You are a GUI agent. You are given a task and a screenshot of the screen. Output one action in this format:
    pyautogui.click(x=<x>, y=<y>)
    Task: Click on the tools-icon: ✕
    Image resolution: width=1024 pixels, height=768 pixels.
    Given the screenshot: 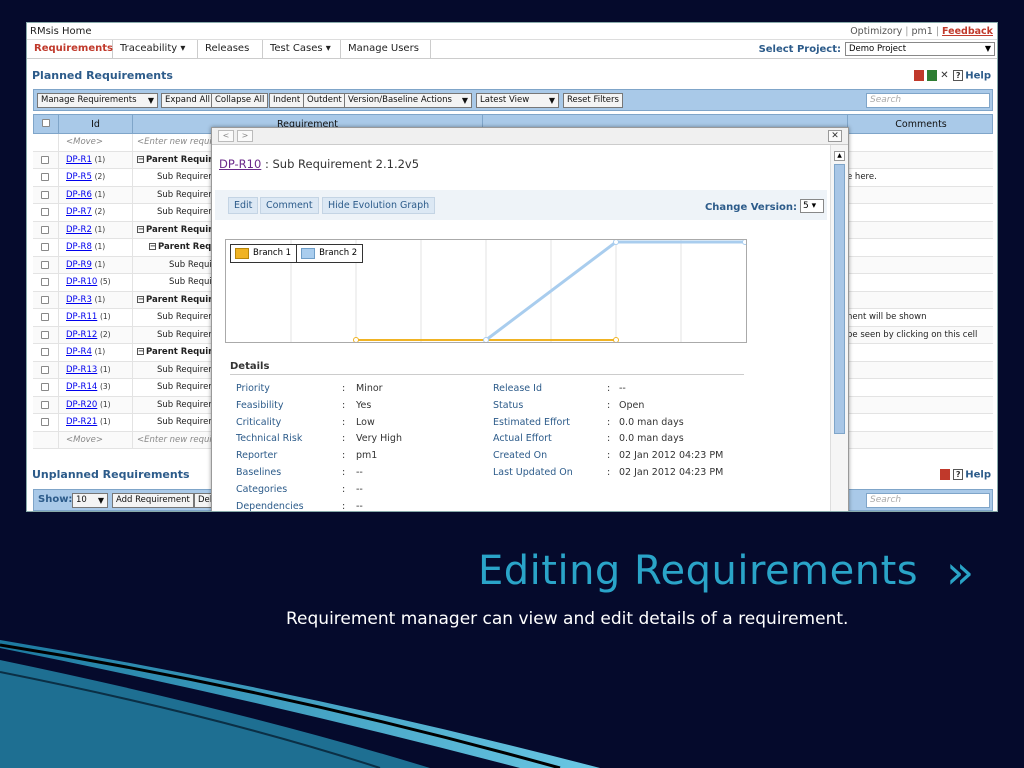 What is the action you would take?
    pyautogui.click(x=945, y=75)
    